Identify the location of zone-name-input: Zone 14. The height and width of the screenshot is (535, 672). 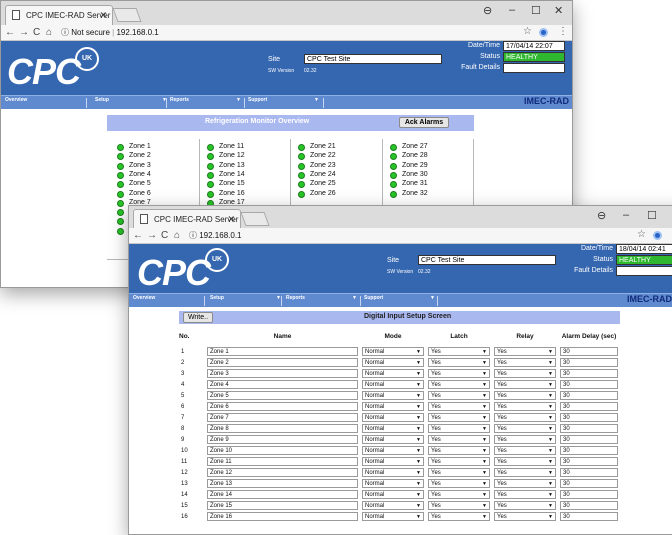
(282, 494).